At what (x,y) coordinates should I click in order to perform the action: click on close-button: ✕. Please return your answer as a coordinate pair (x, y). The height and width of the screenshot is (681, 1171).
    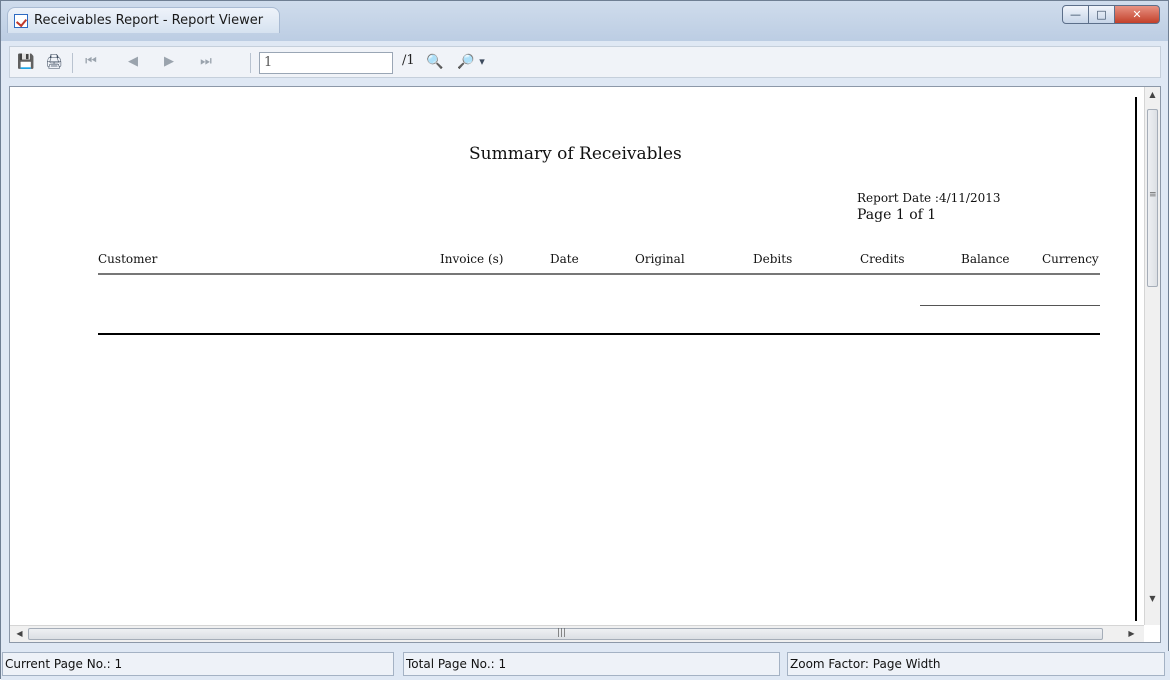
    Looking at the image, I should click on (1137, 14).